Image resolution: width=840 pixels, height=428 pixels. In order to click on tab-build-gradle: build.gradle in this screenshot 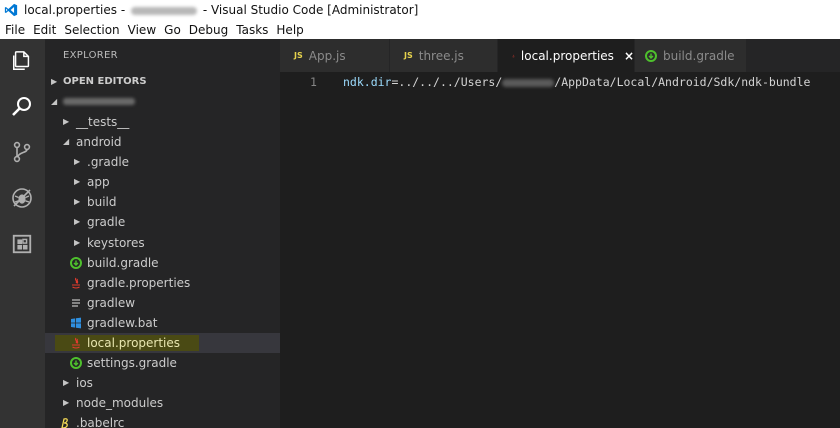, I will do `click(691, 55)`.